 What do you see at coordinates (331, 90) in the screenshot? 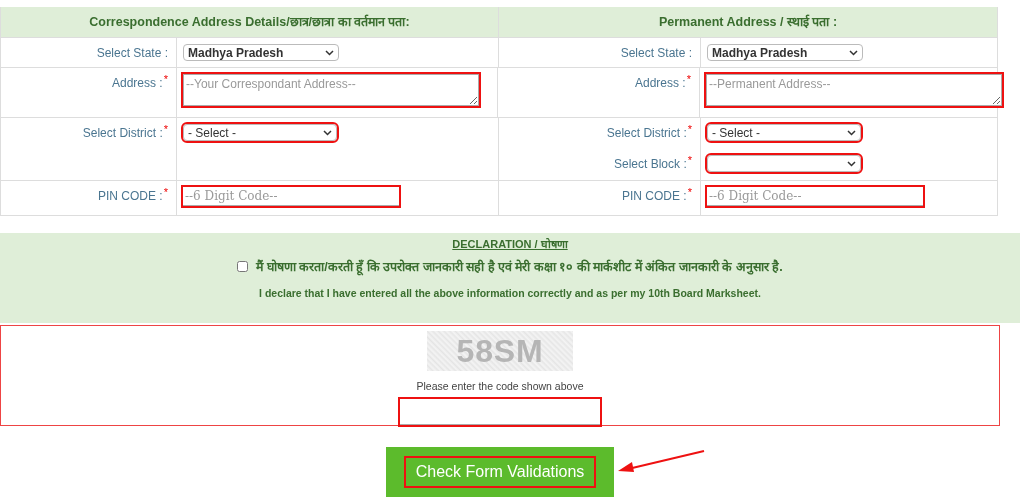
I see `address-field: --Your Correspondant Address--` at bounding box center [331, 90].